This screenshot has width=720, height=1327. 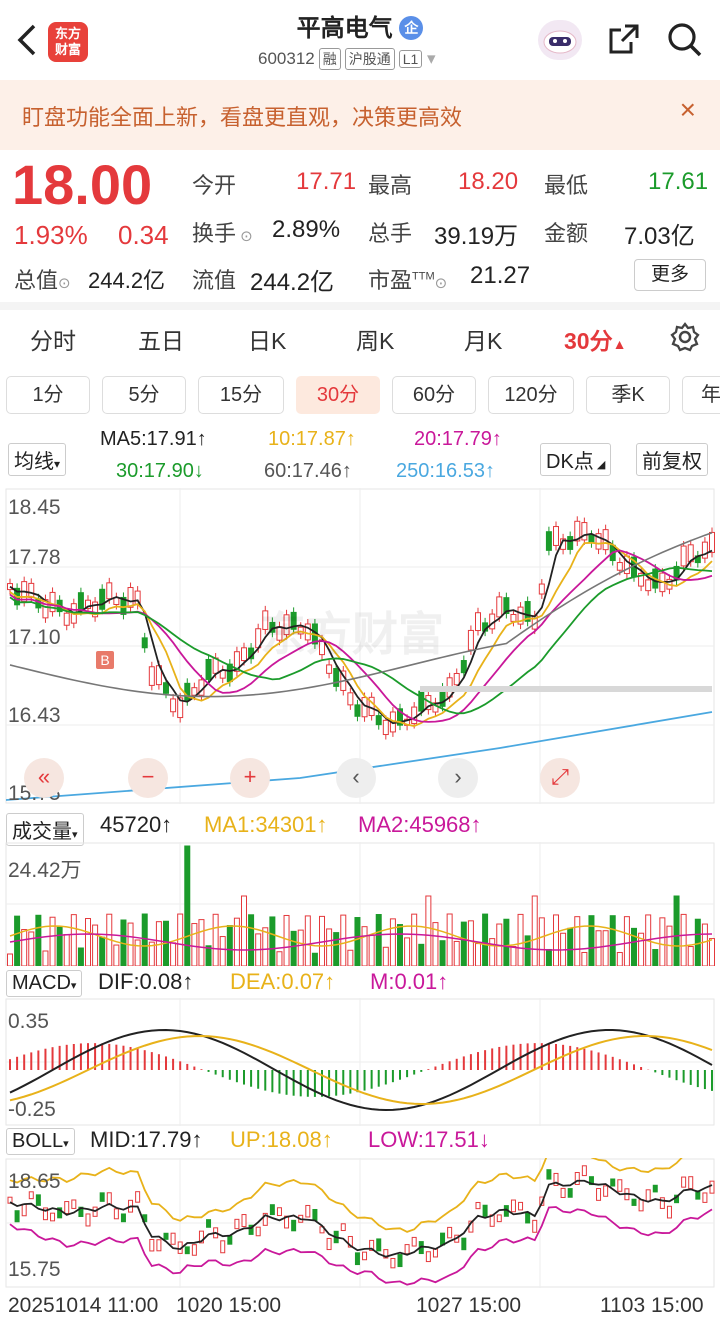 What do you see at coordinates (360, 1062) in the screenshot?
I see `macd-chart: 0.35 -0.25` at bounding box center [360, 1062].